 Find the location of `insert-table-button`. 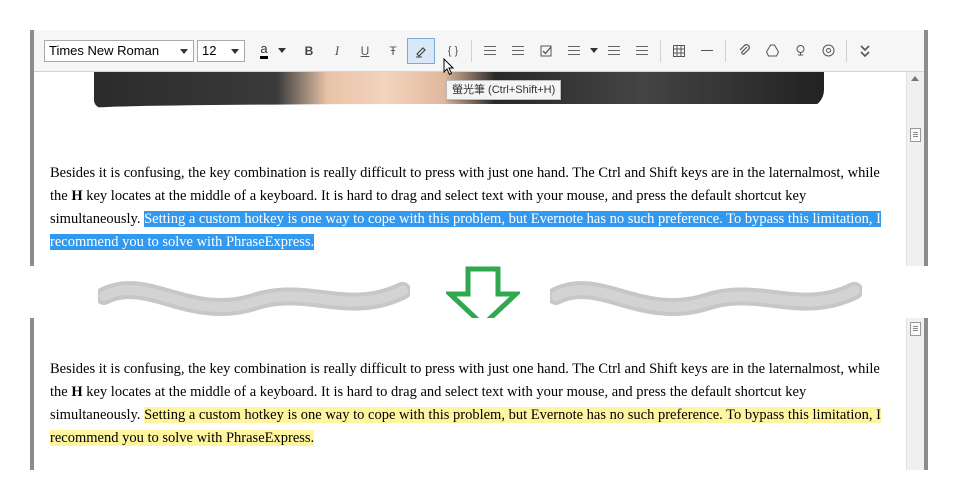

insert-table-button is located at coordinates (679, 51).